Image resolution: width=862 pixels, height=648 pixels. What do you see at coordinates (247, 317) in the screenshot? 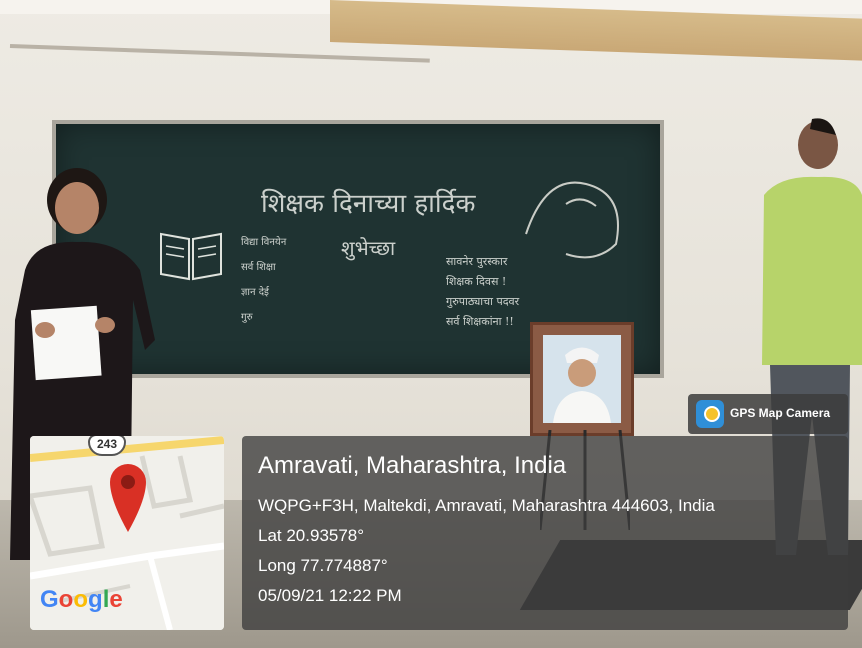
I see `board-left-line: गुरु` at bounding box center [247, 317].